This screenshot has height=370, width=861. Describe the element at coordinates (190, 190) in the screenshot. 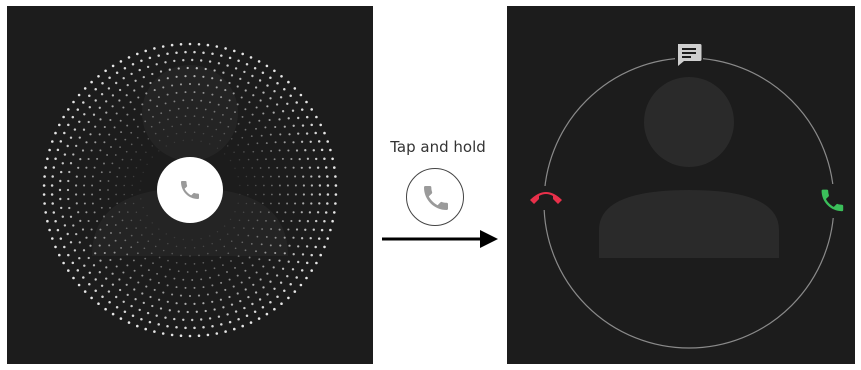

I see `answer-button` at that location.